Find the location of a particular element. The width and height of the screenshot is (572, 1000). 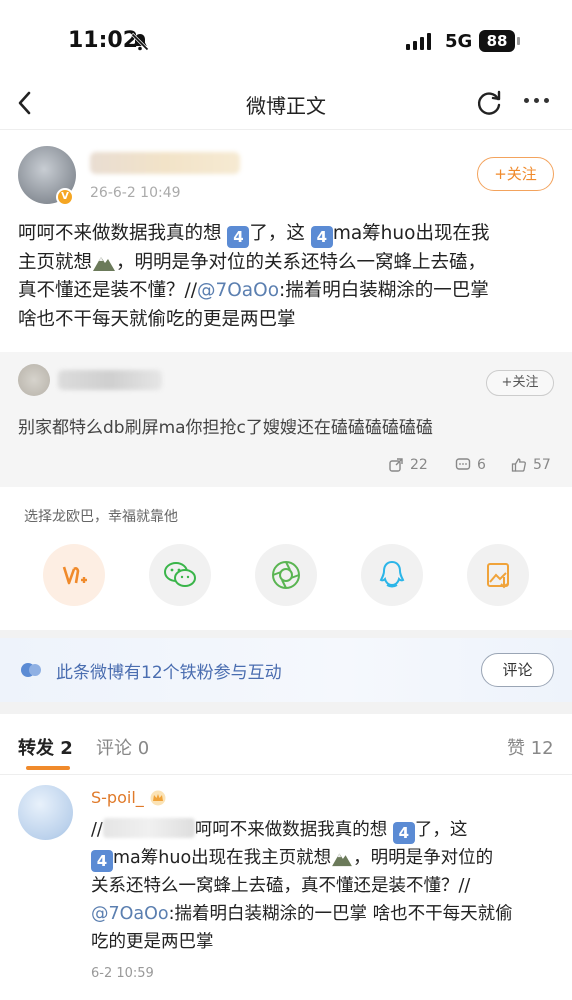

reposter-name-row: S-poil_ is located at coordinates (129, 797).